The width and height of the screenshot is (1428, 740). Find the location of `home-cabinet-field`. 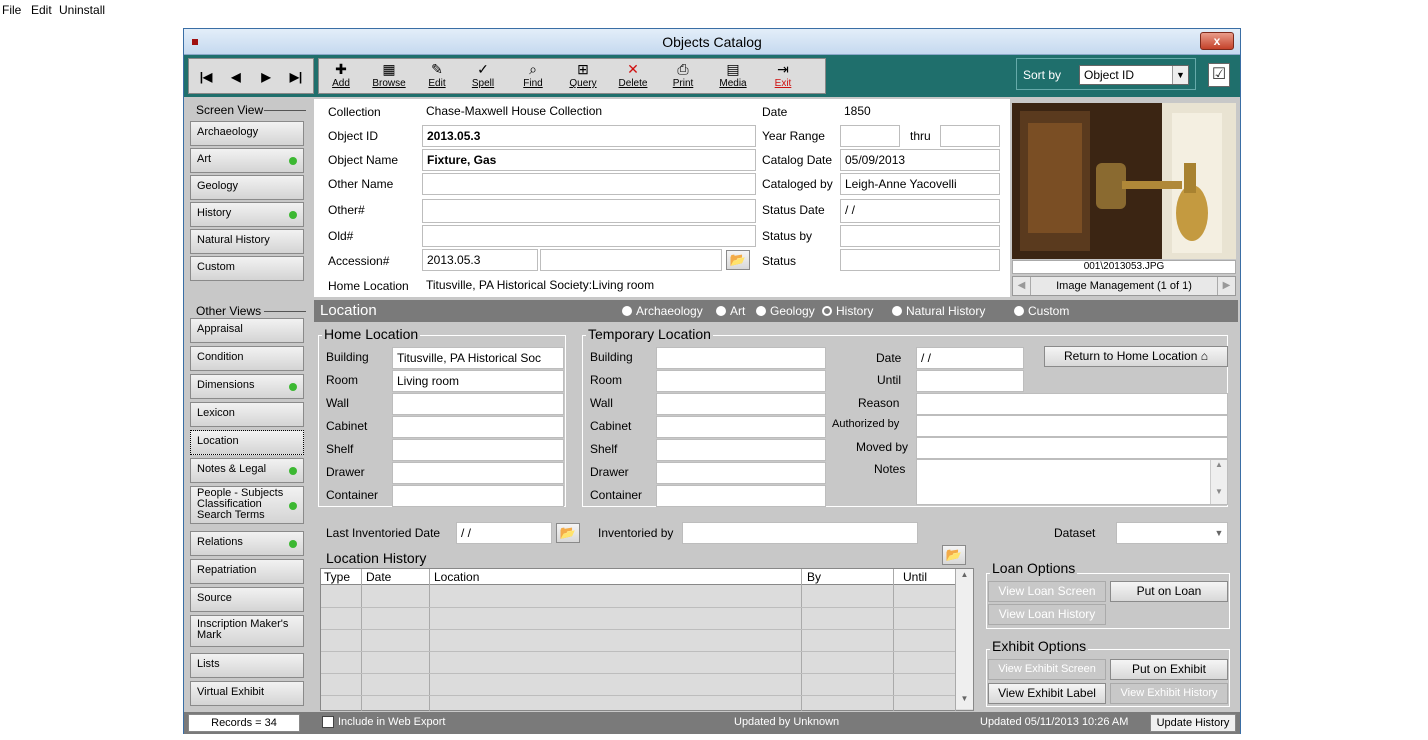

home-cabinet-field is located at coordinates (478, 427).